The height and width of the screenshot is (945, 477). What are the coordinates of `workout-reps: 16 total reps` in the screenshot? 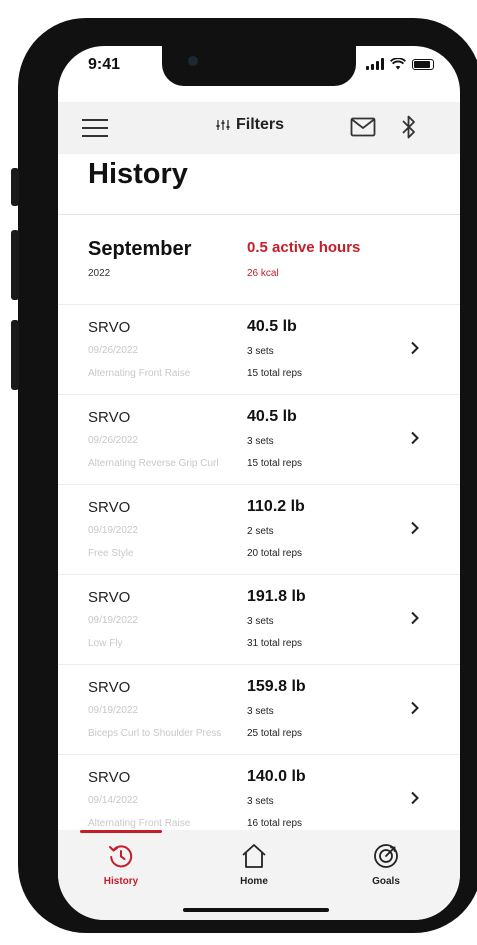 It's located at (275, 823).